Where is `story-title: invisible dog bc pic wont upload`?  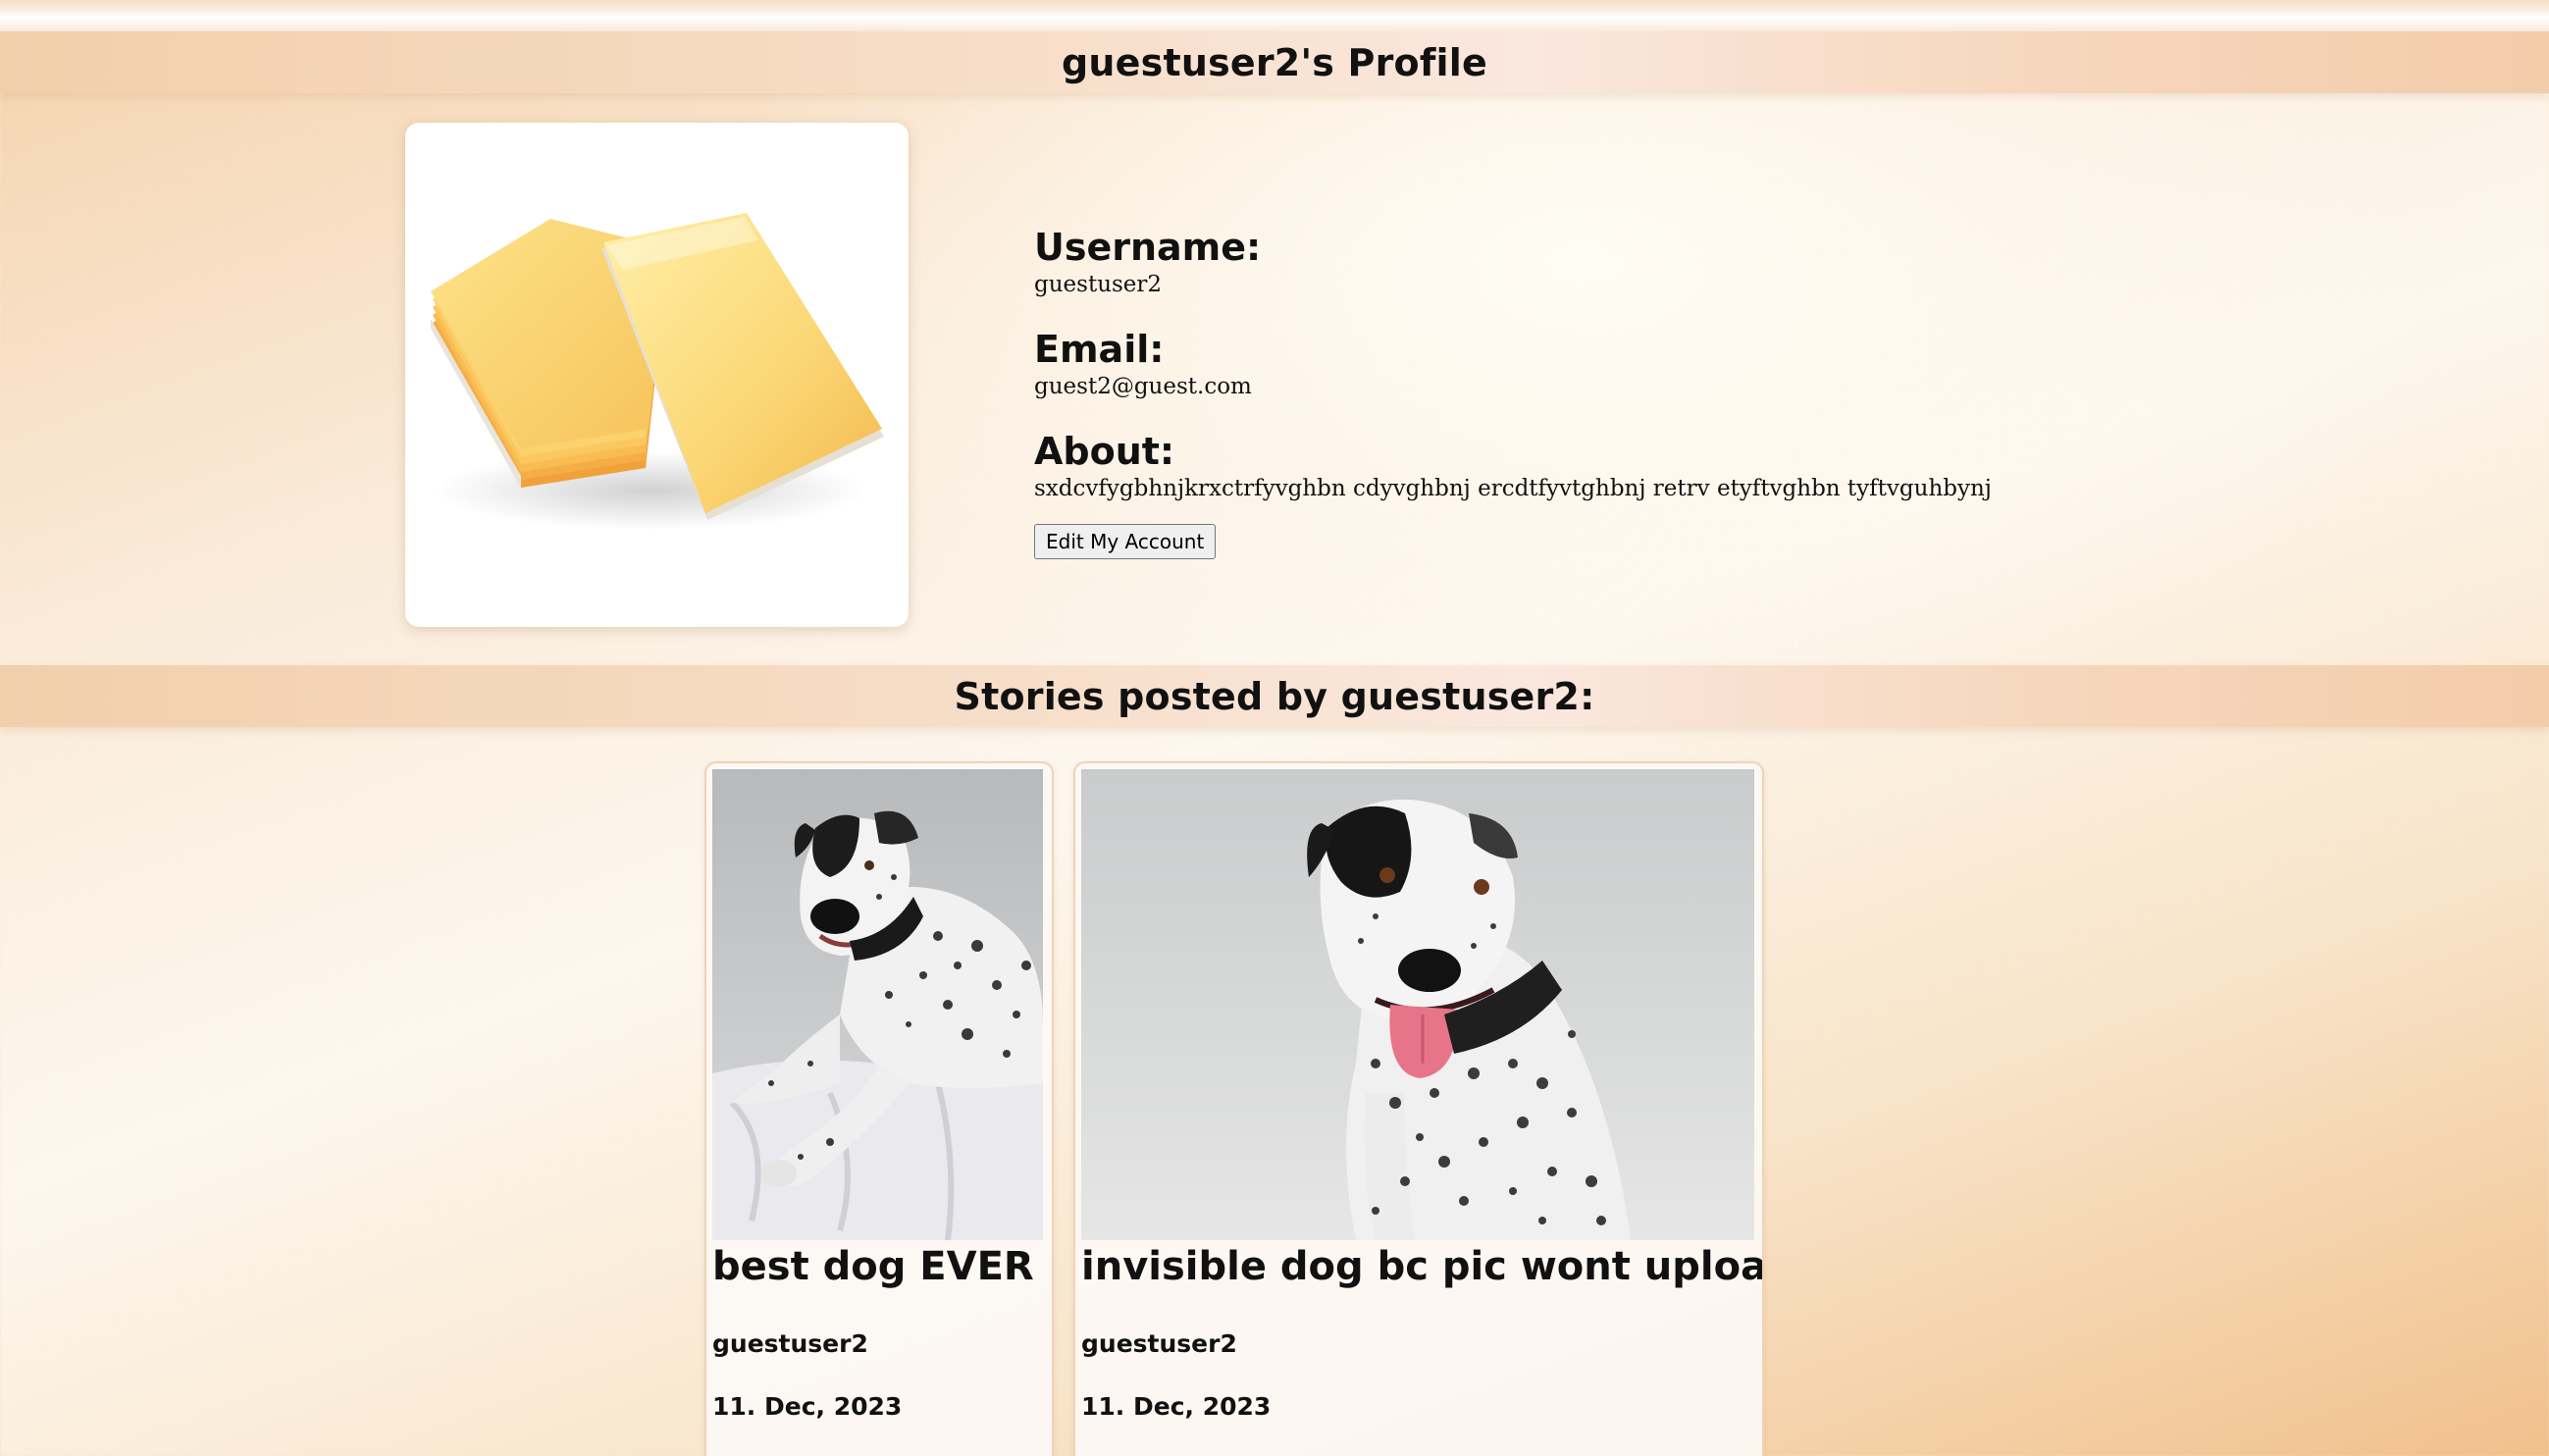 story-title: invisible dog bc pic wont upload is located at coordinates (1421, 1266).